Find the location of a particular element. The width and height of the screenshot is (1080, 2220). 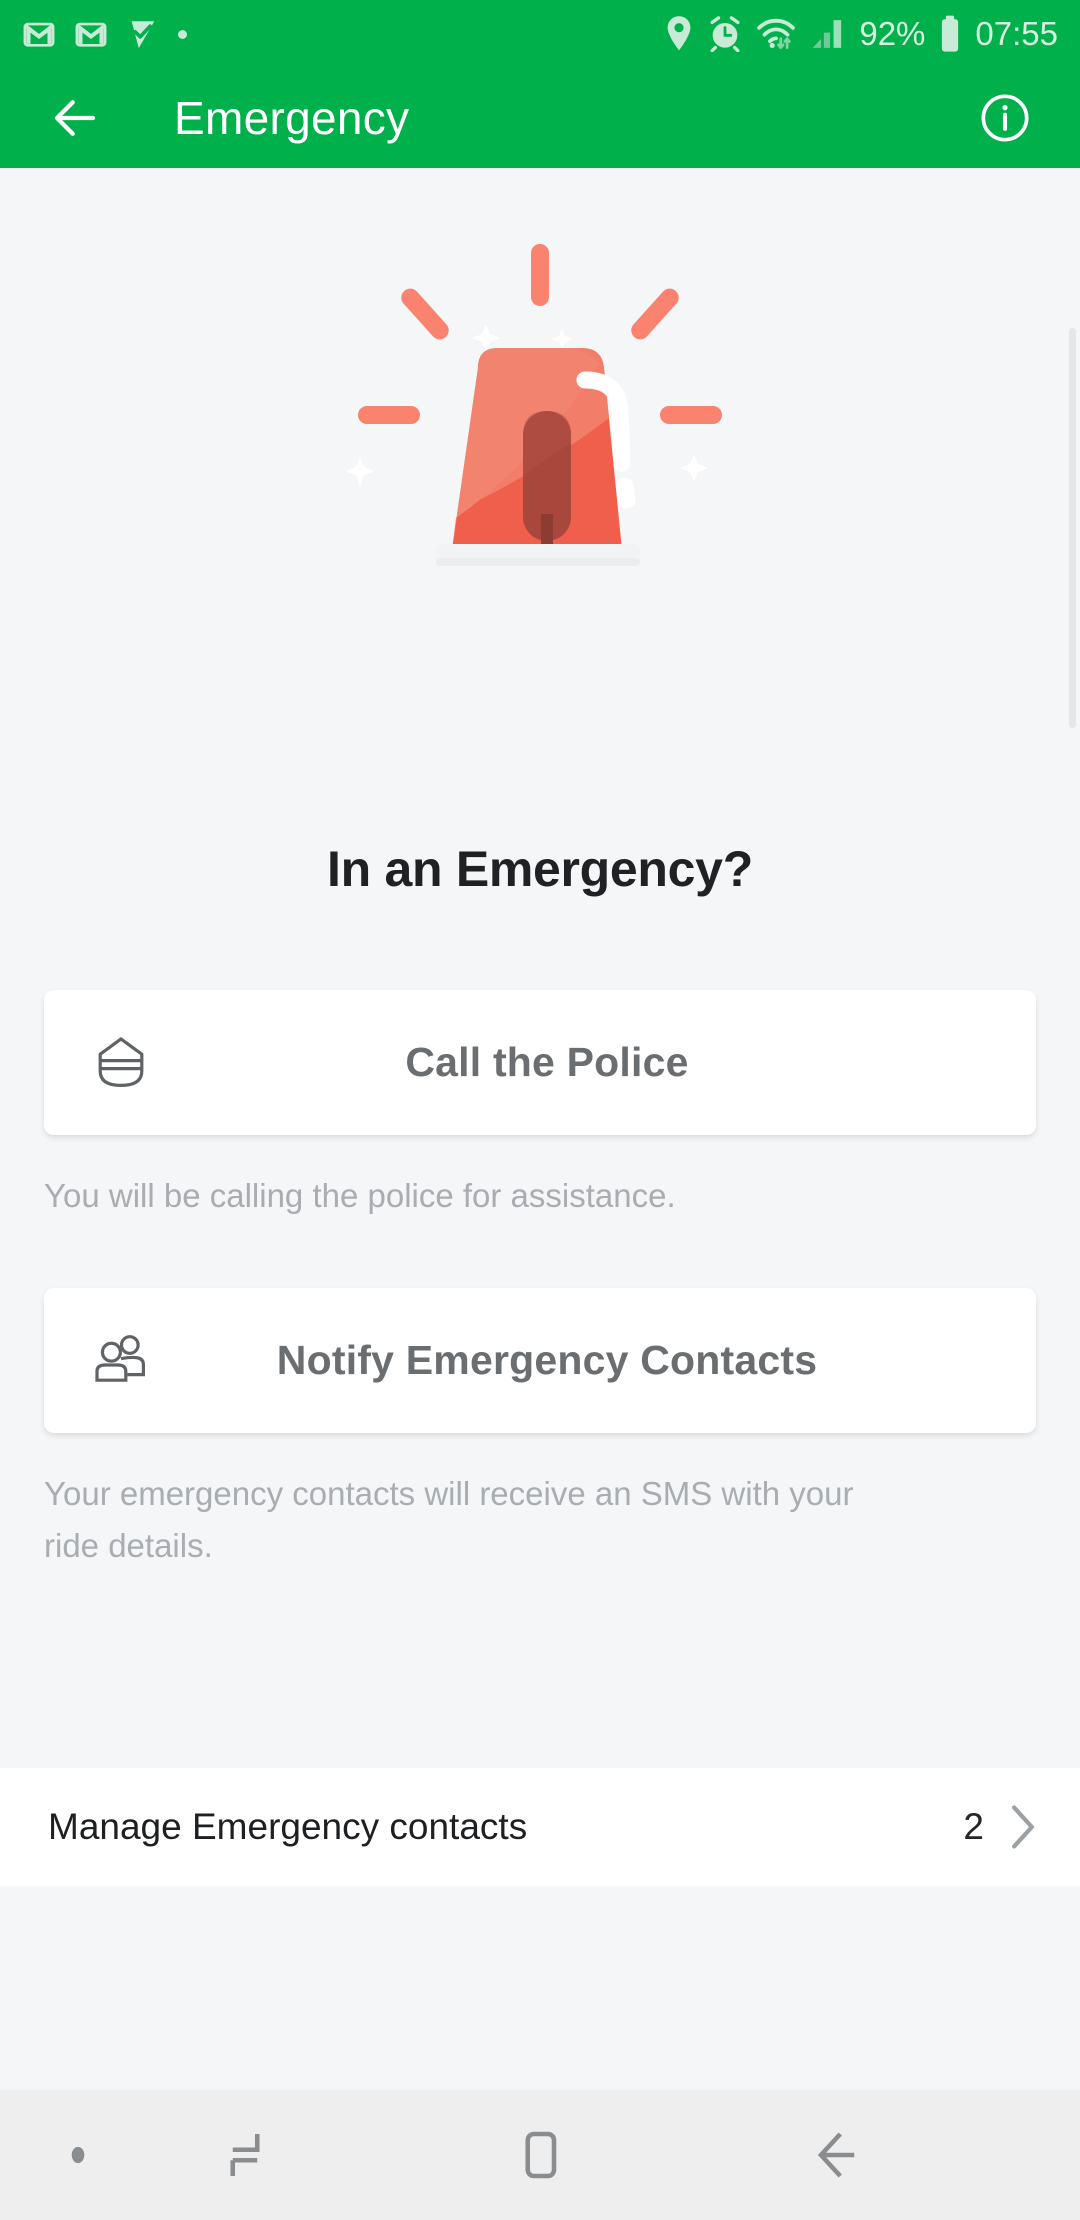

call-police-button: Call the Police is located at coordinates (540, 1062).